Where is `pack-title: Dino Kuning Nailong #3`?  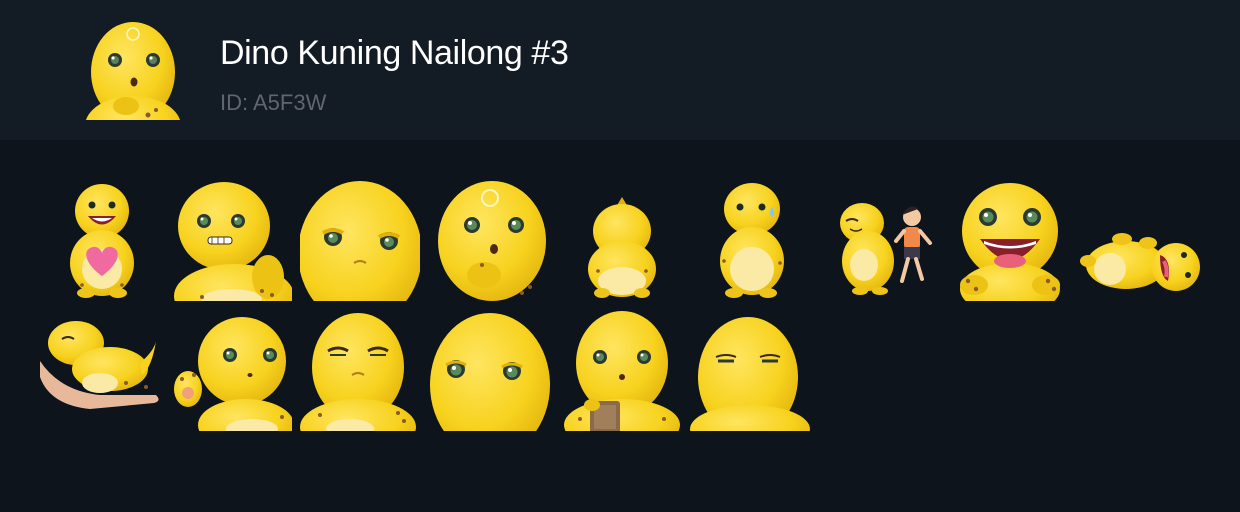
pack-title: Dino Kuning Nailong #3 is located at coordinates (394, 53).